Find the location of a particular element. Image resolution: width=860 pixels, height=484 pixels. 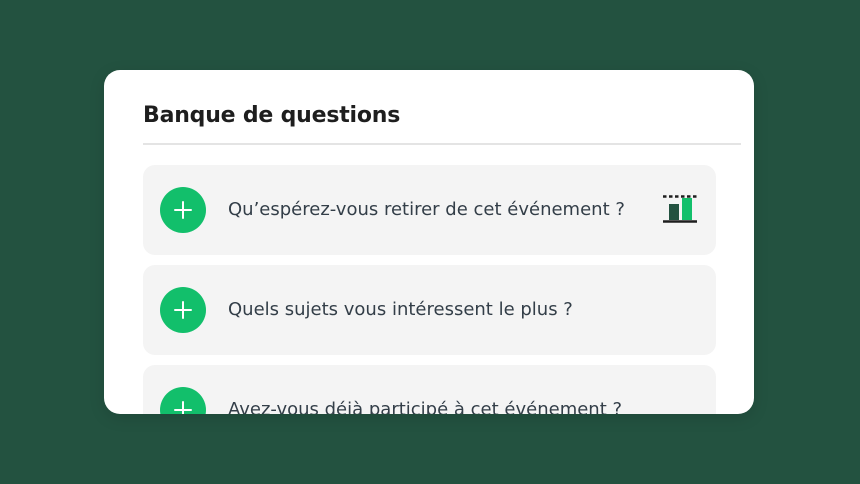

panel-title: Banque de questions is located at coordinates (272, 115).